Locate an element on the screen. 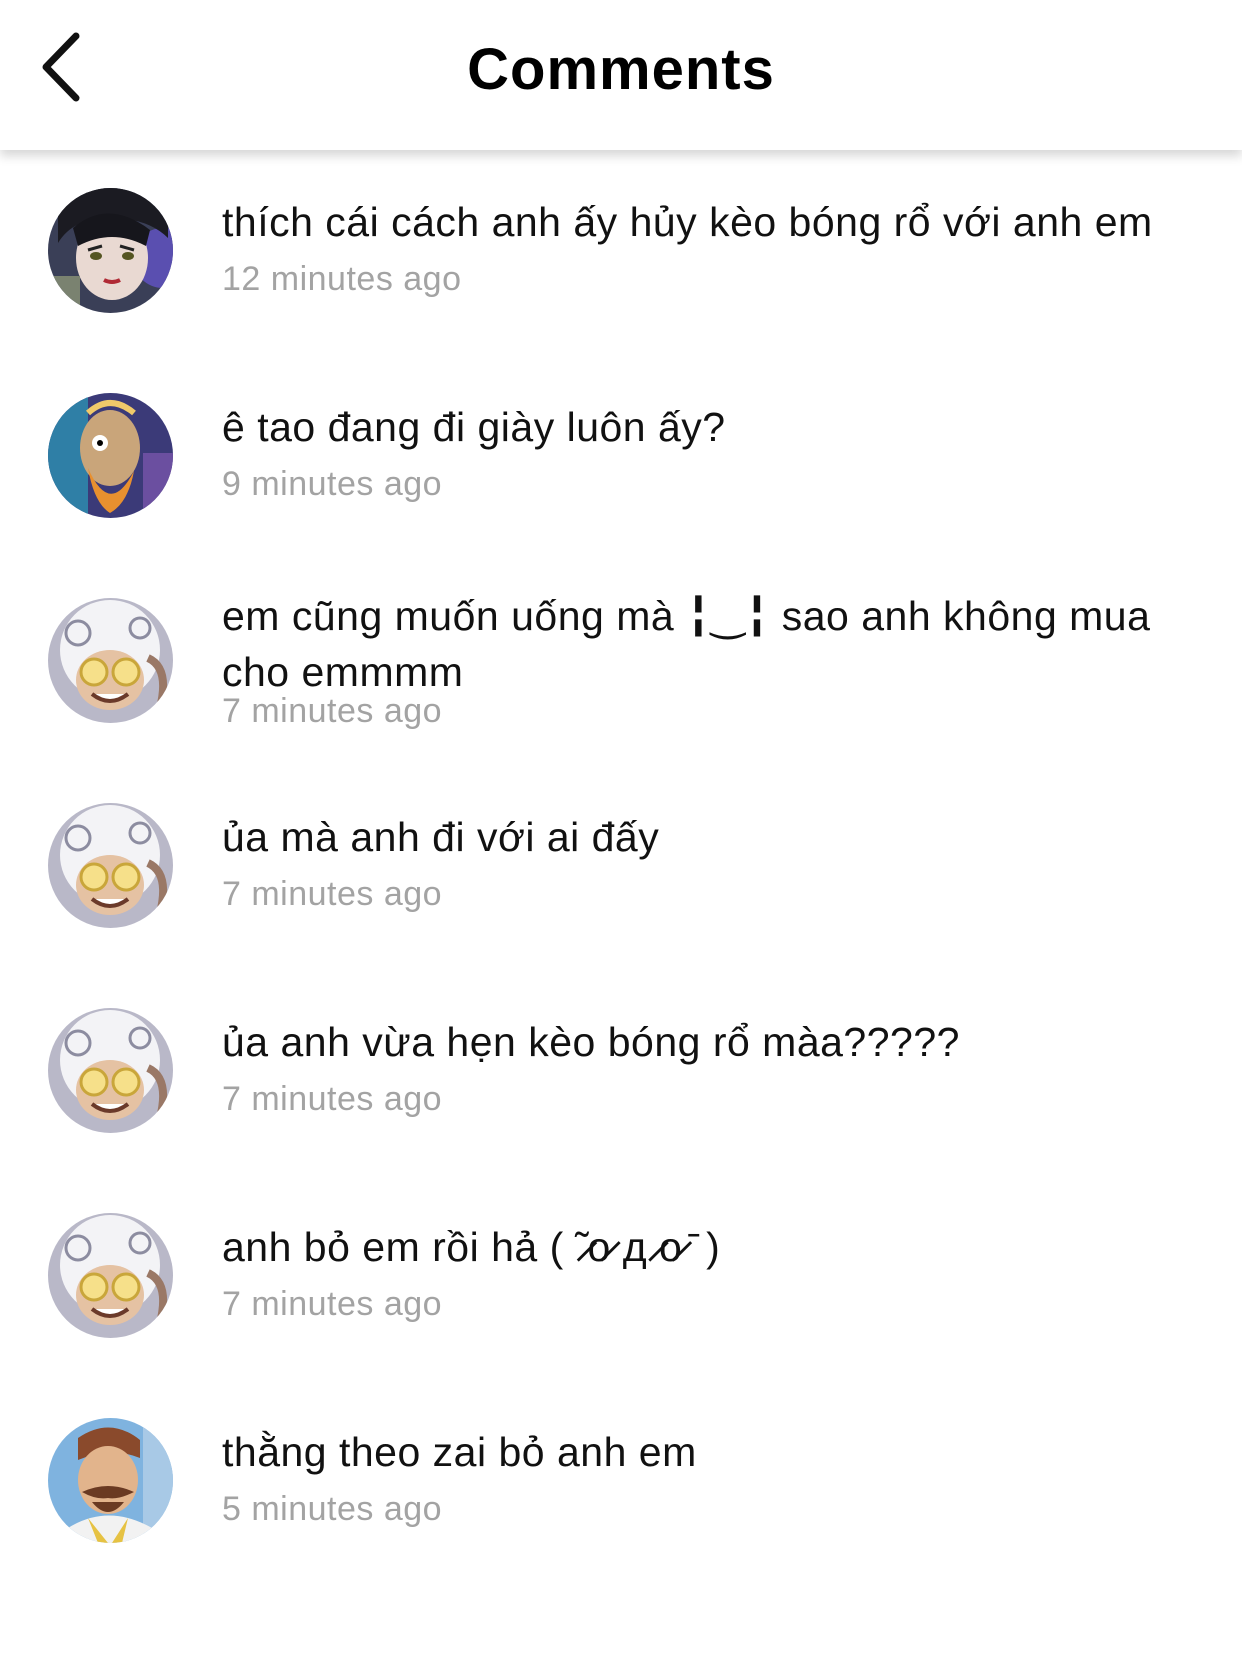 The height and width of the screenshot is (1653, 1242). comment-text: ủa mà anh đi với ai đấy is located at coordinates (441, 837).